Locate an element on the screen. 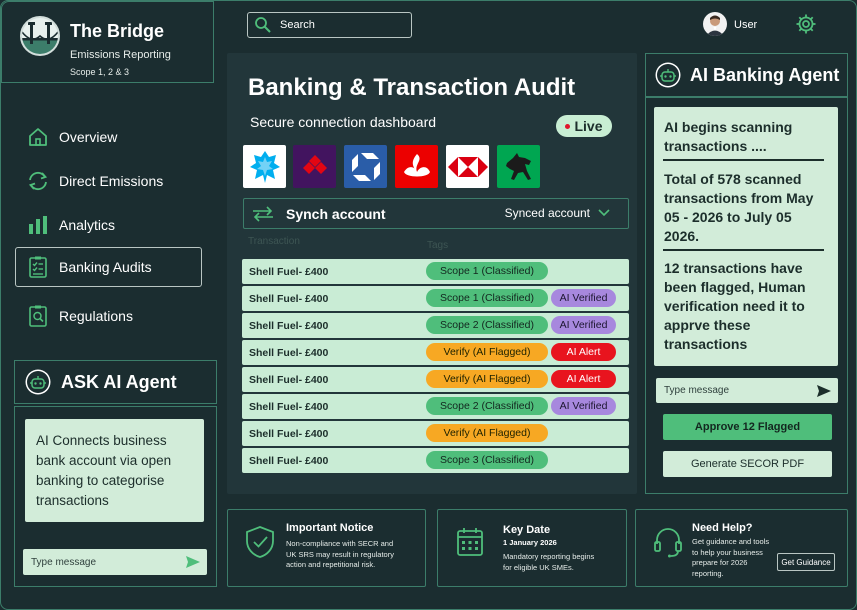  table-row: Shell Fuel- £400 Scope 3 (Classified) is located at coordinates (435, 460).